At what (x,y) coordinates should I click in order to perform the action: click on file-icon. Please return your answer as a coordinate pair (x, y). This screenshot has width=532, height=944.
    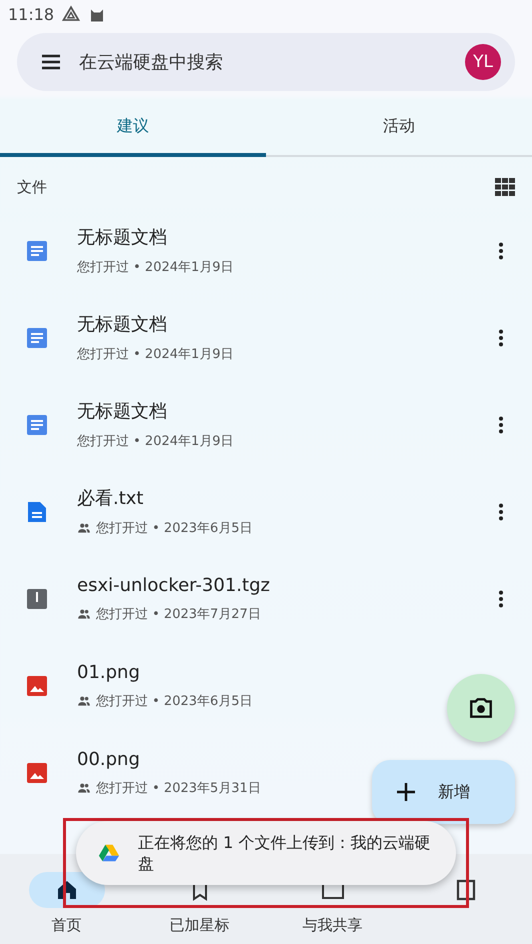
    Looking at the image, I should click on (37, 512).